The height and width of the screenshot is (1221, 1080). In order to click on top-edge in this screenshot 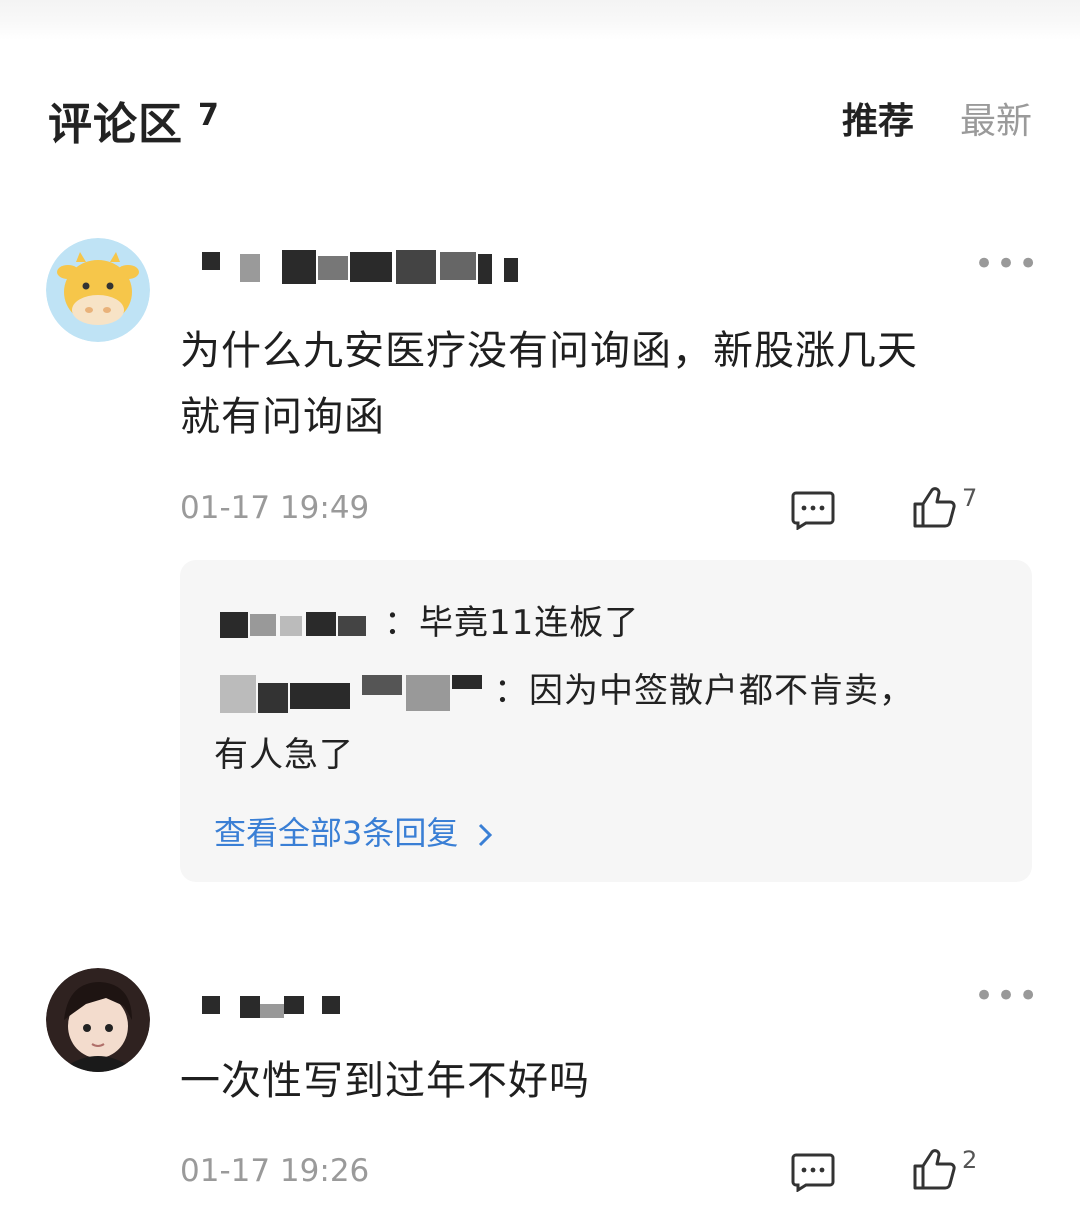, I will do `click(540, 20)`.